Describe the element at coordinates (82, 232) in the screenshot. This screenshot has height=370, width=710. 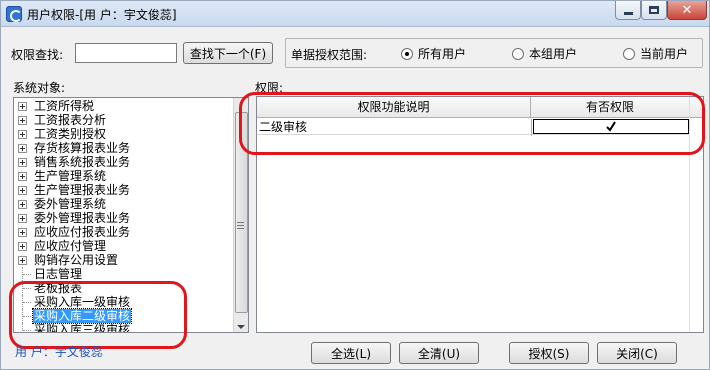
I see `tree-item-label: 应收应付报表业务` at that location.